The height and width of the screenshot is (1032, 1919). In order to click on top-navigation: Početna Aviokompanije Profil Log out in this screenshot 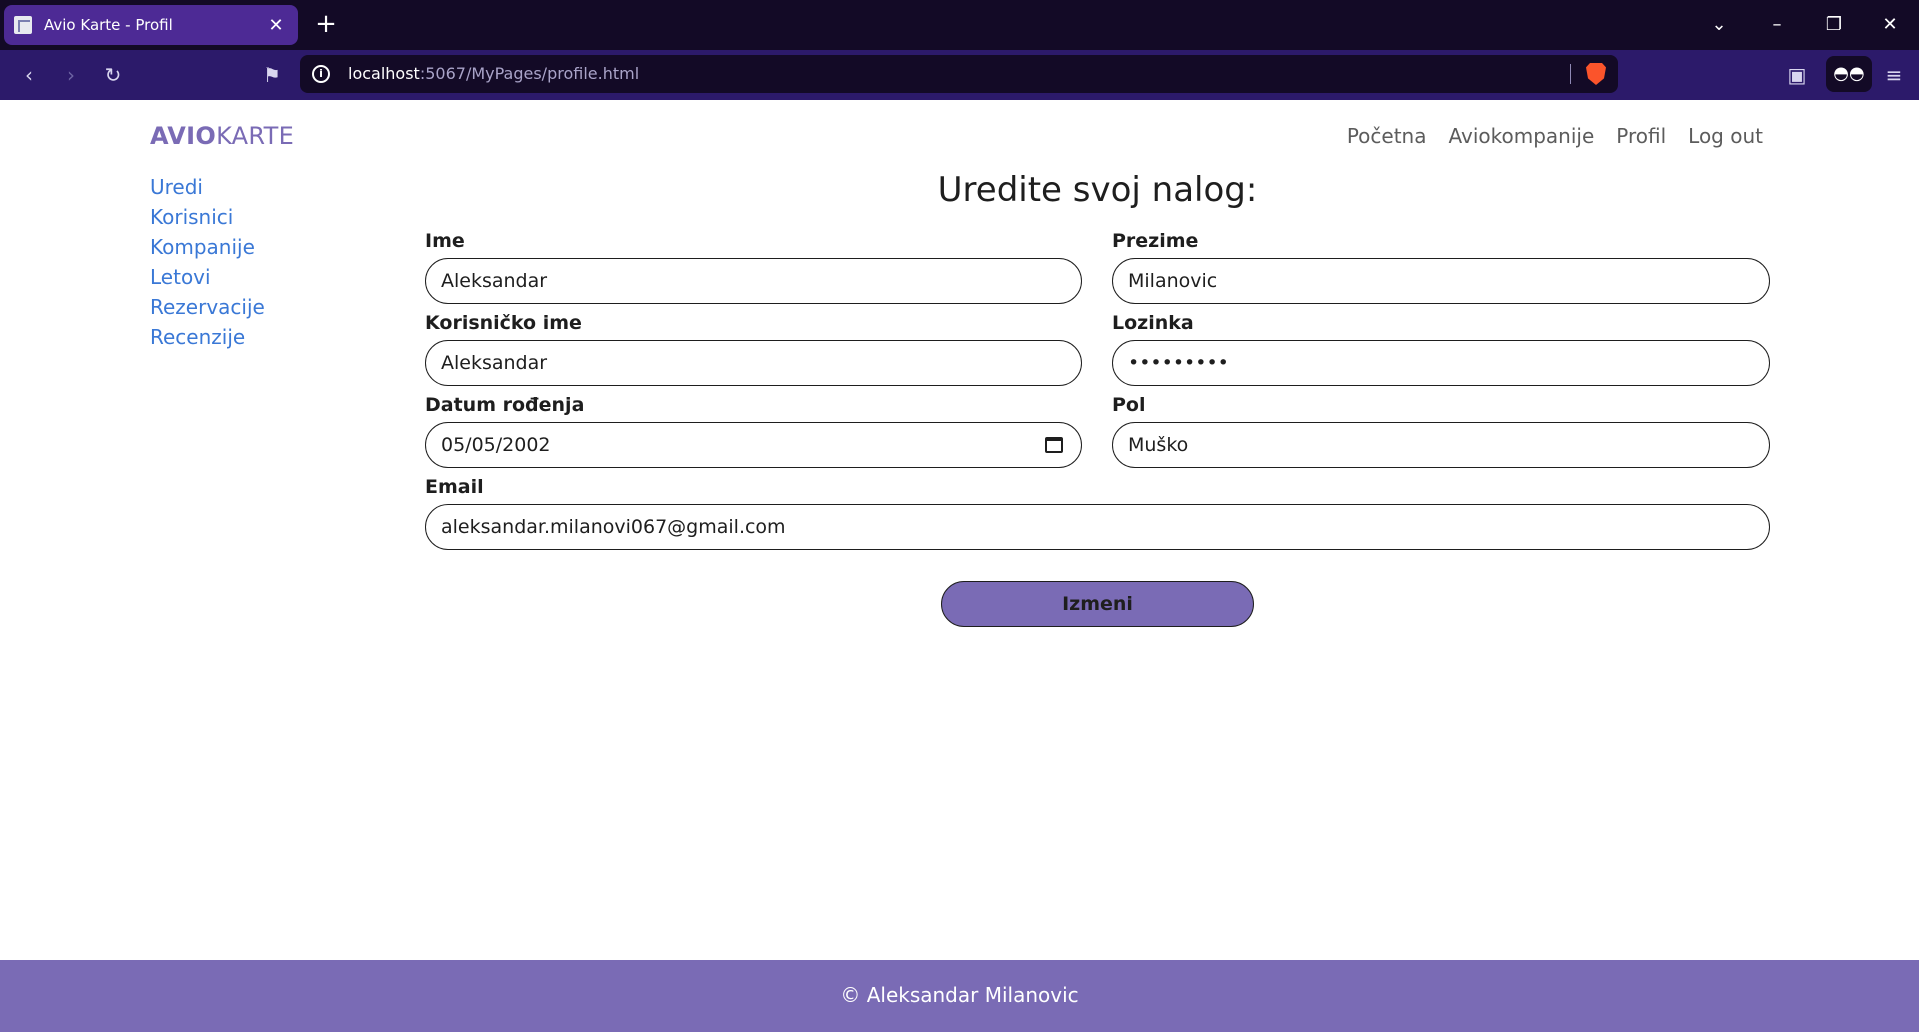, I will do `click(1555, 136)`.